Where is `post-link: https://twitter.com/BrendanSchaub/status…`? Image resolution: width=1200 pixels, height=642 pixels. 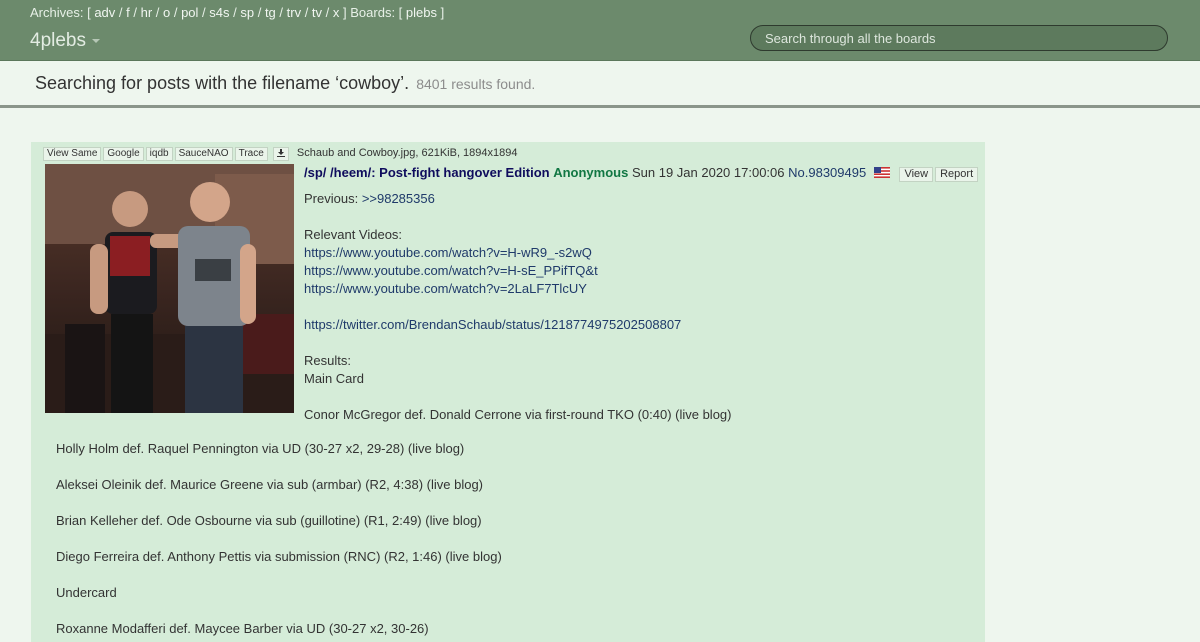
post-link: https://twitter.com/BrendanSchaub/status… is located at coordinates (492, 324).